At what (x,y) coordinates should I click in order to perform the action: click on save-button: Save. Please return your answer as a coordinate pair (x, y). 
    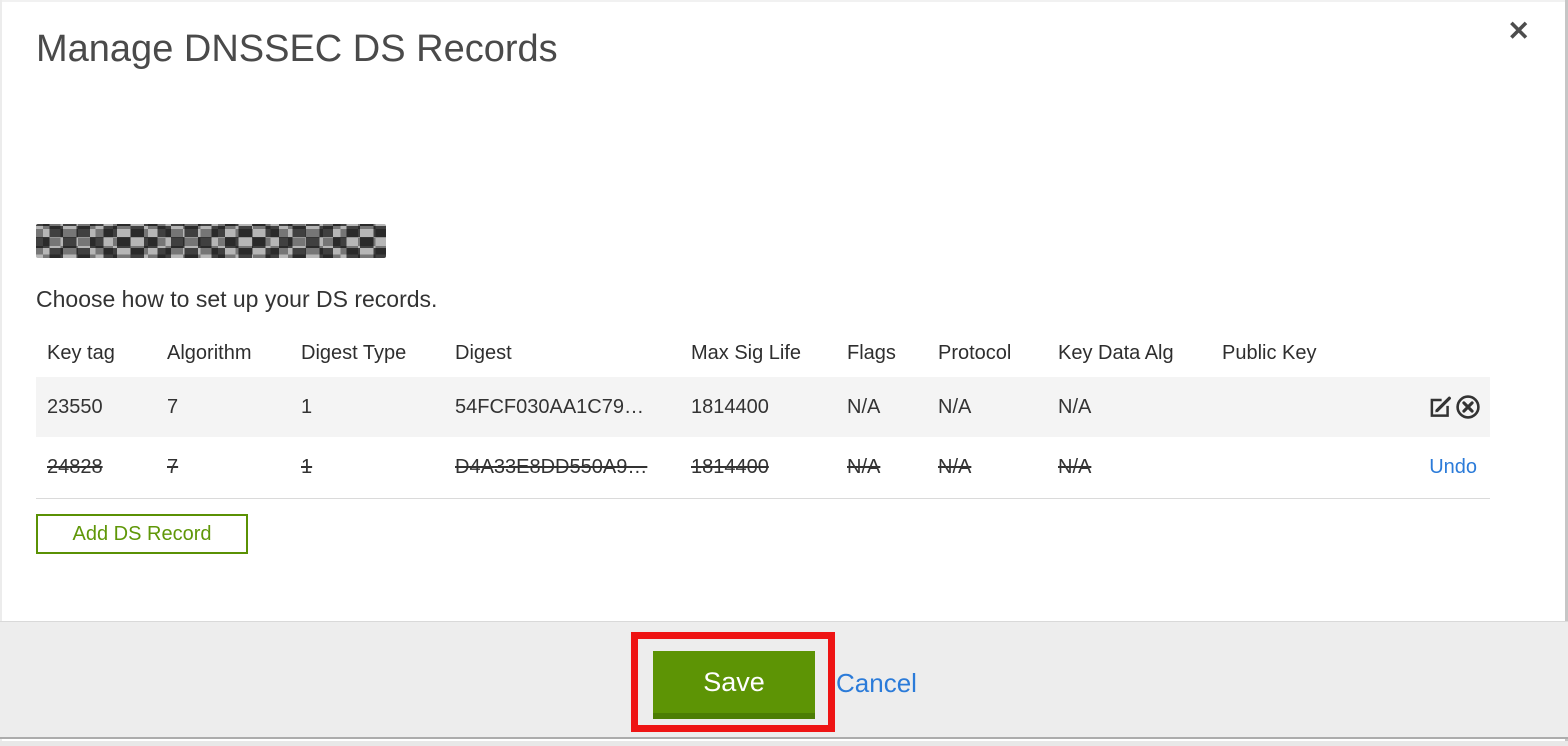
    Looking at the image, I should click on (734, 685).